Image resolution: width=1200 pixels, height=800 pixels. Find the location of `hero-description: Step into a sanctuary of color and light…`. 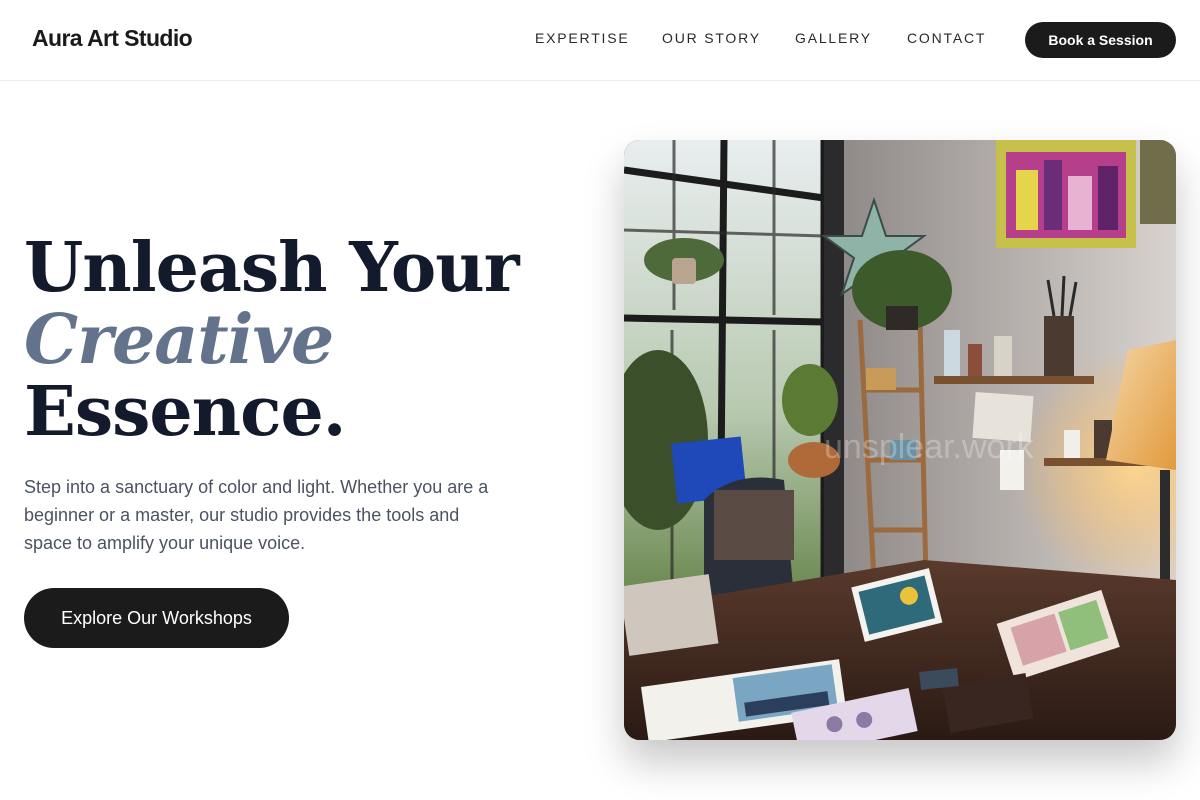

hero-description: Step into a sanctuary of color and light… is located at coordinates (256, 515).